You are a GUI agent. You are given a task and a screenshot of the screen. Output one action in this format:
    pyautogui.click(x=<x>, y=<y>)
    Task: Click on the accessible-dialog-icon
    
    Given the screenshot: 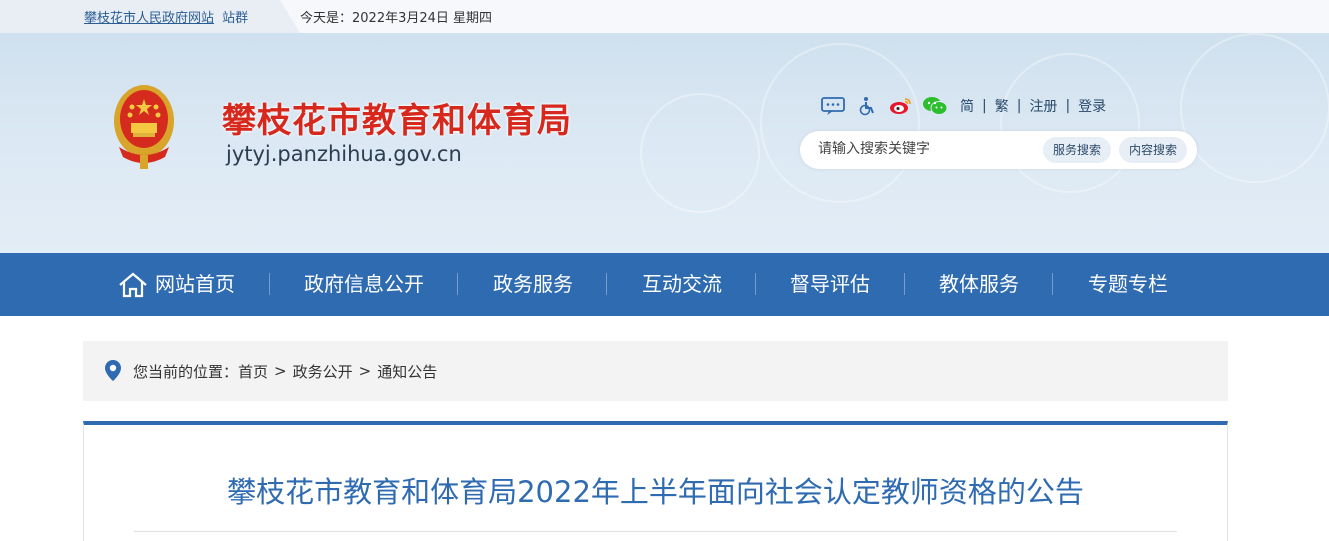 What is the action you would take?
    pyautogui.click(x=833, y=106)
    